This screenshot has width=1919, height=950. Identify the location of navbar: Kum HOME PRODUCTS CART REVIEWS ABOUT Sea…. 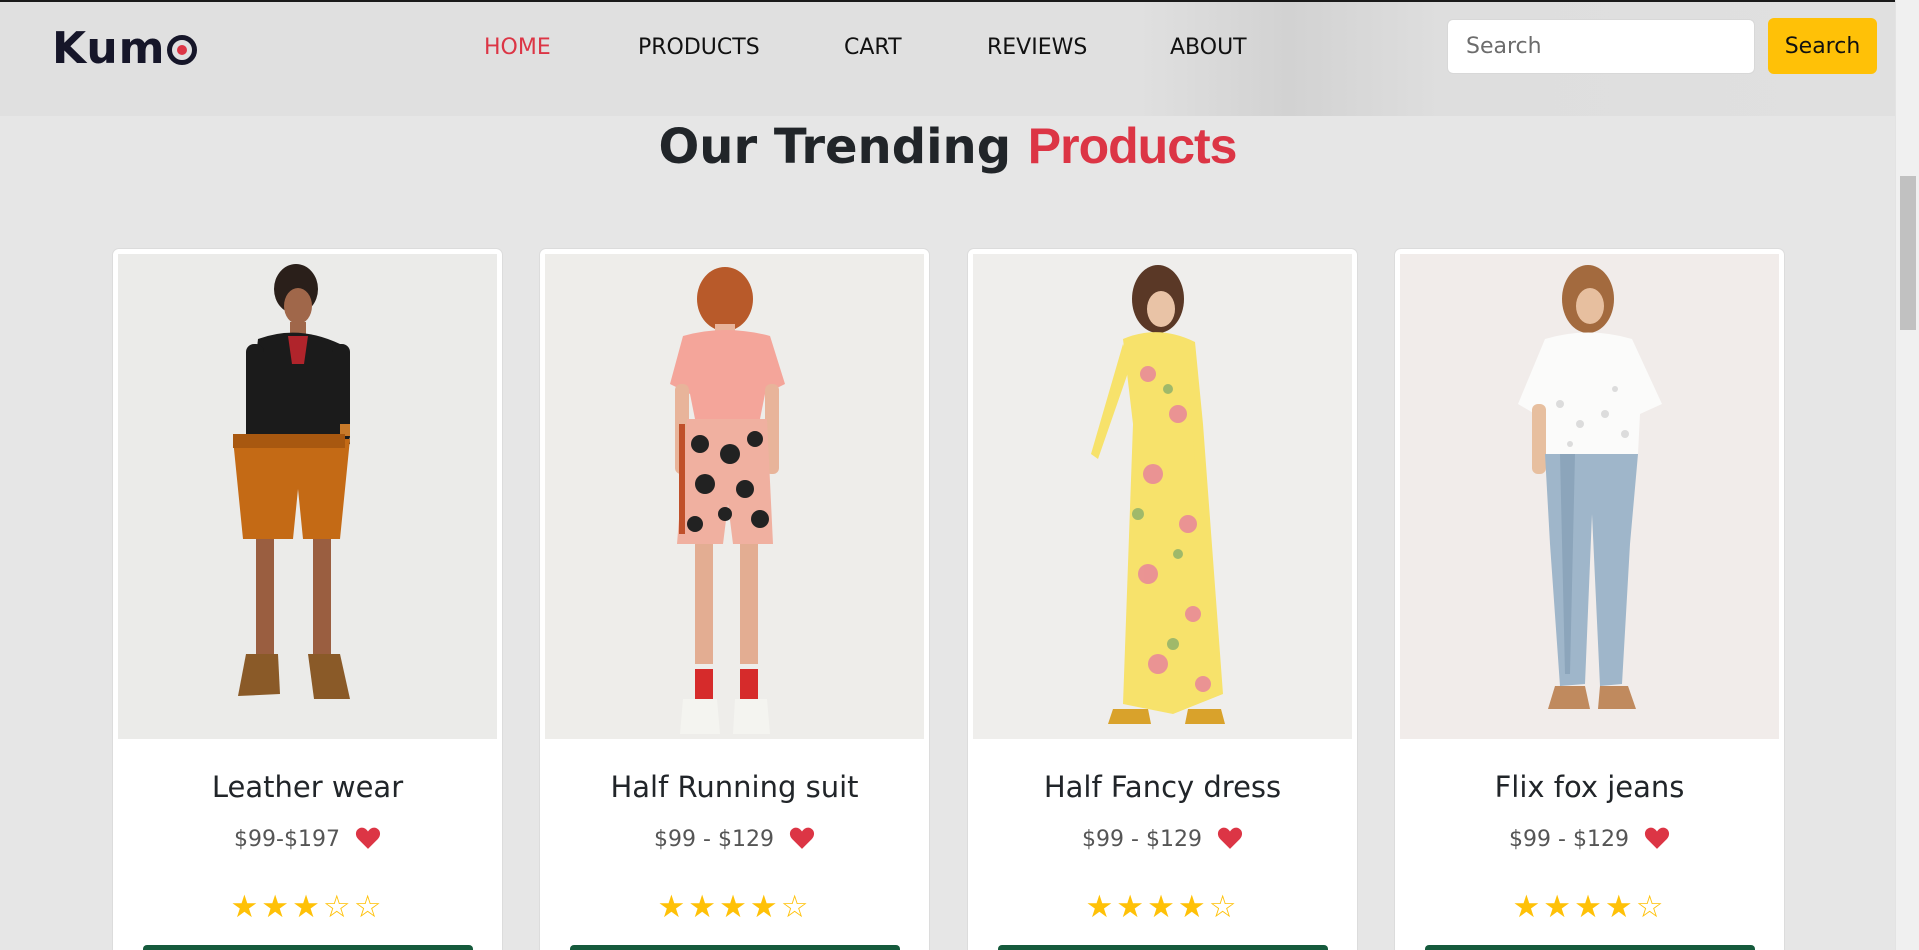
(947, 58).